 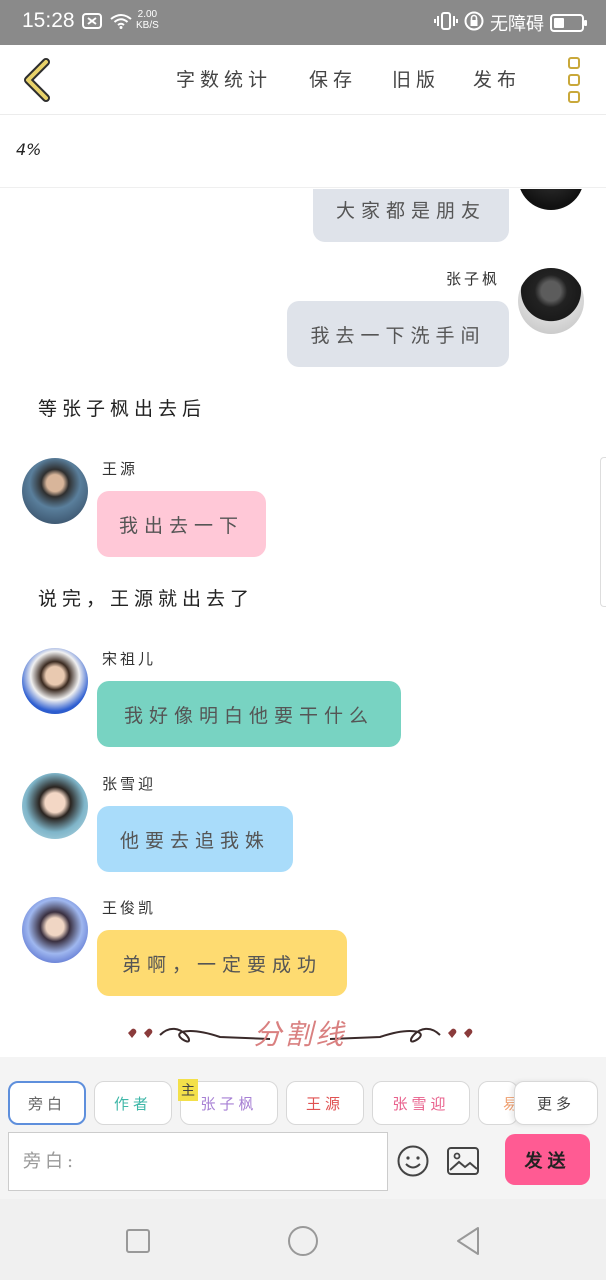 I want to click on network-speed-value: 2.00, so click(x=147, y=14).